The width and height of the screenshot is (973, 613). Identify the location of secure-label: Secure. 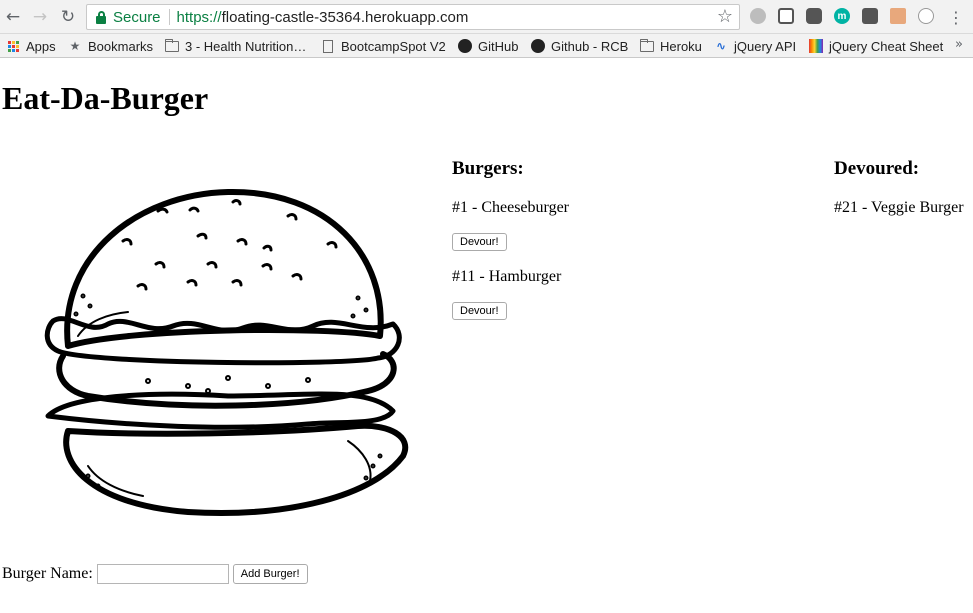
(137, 17).